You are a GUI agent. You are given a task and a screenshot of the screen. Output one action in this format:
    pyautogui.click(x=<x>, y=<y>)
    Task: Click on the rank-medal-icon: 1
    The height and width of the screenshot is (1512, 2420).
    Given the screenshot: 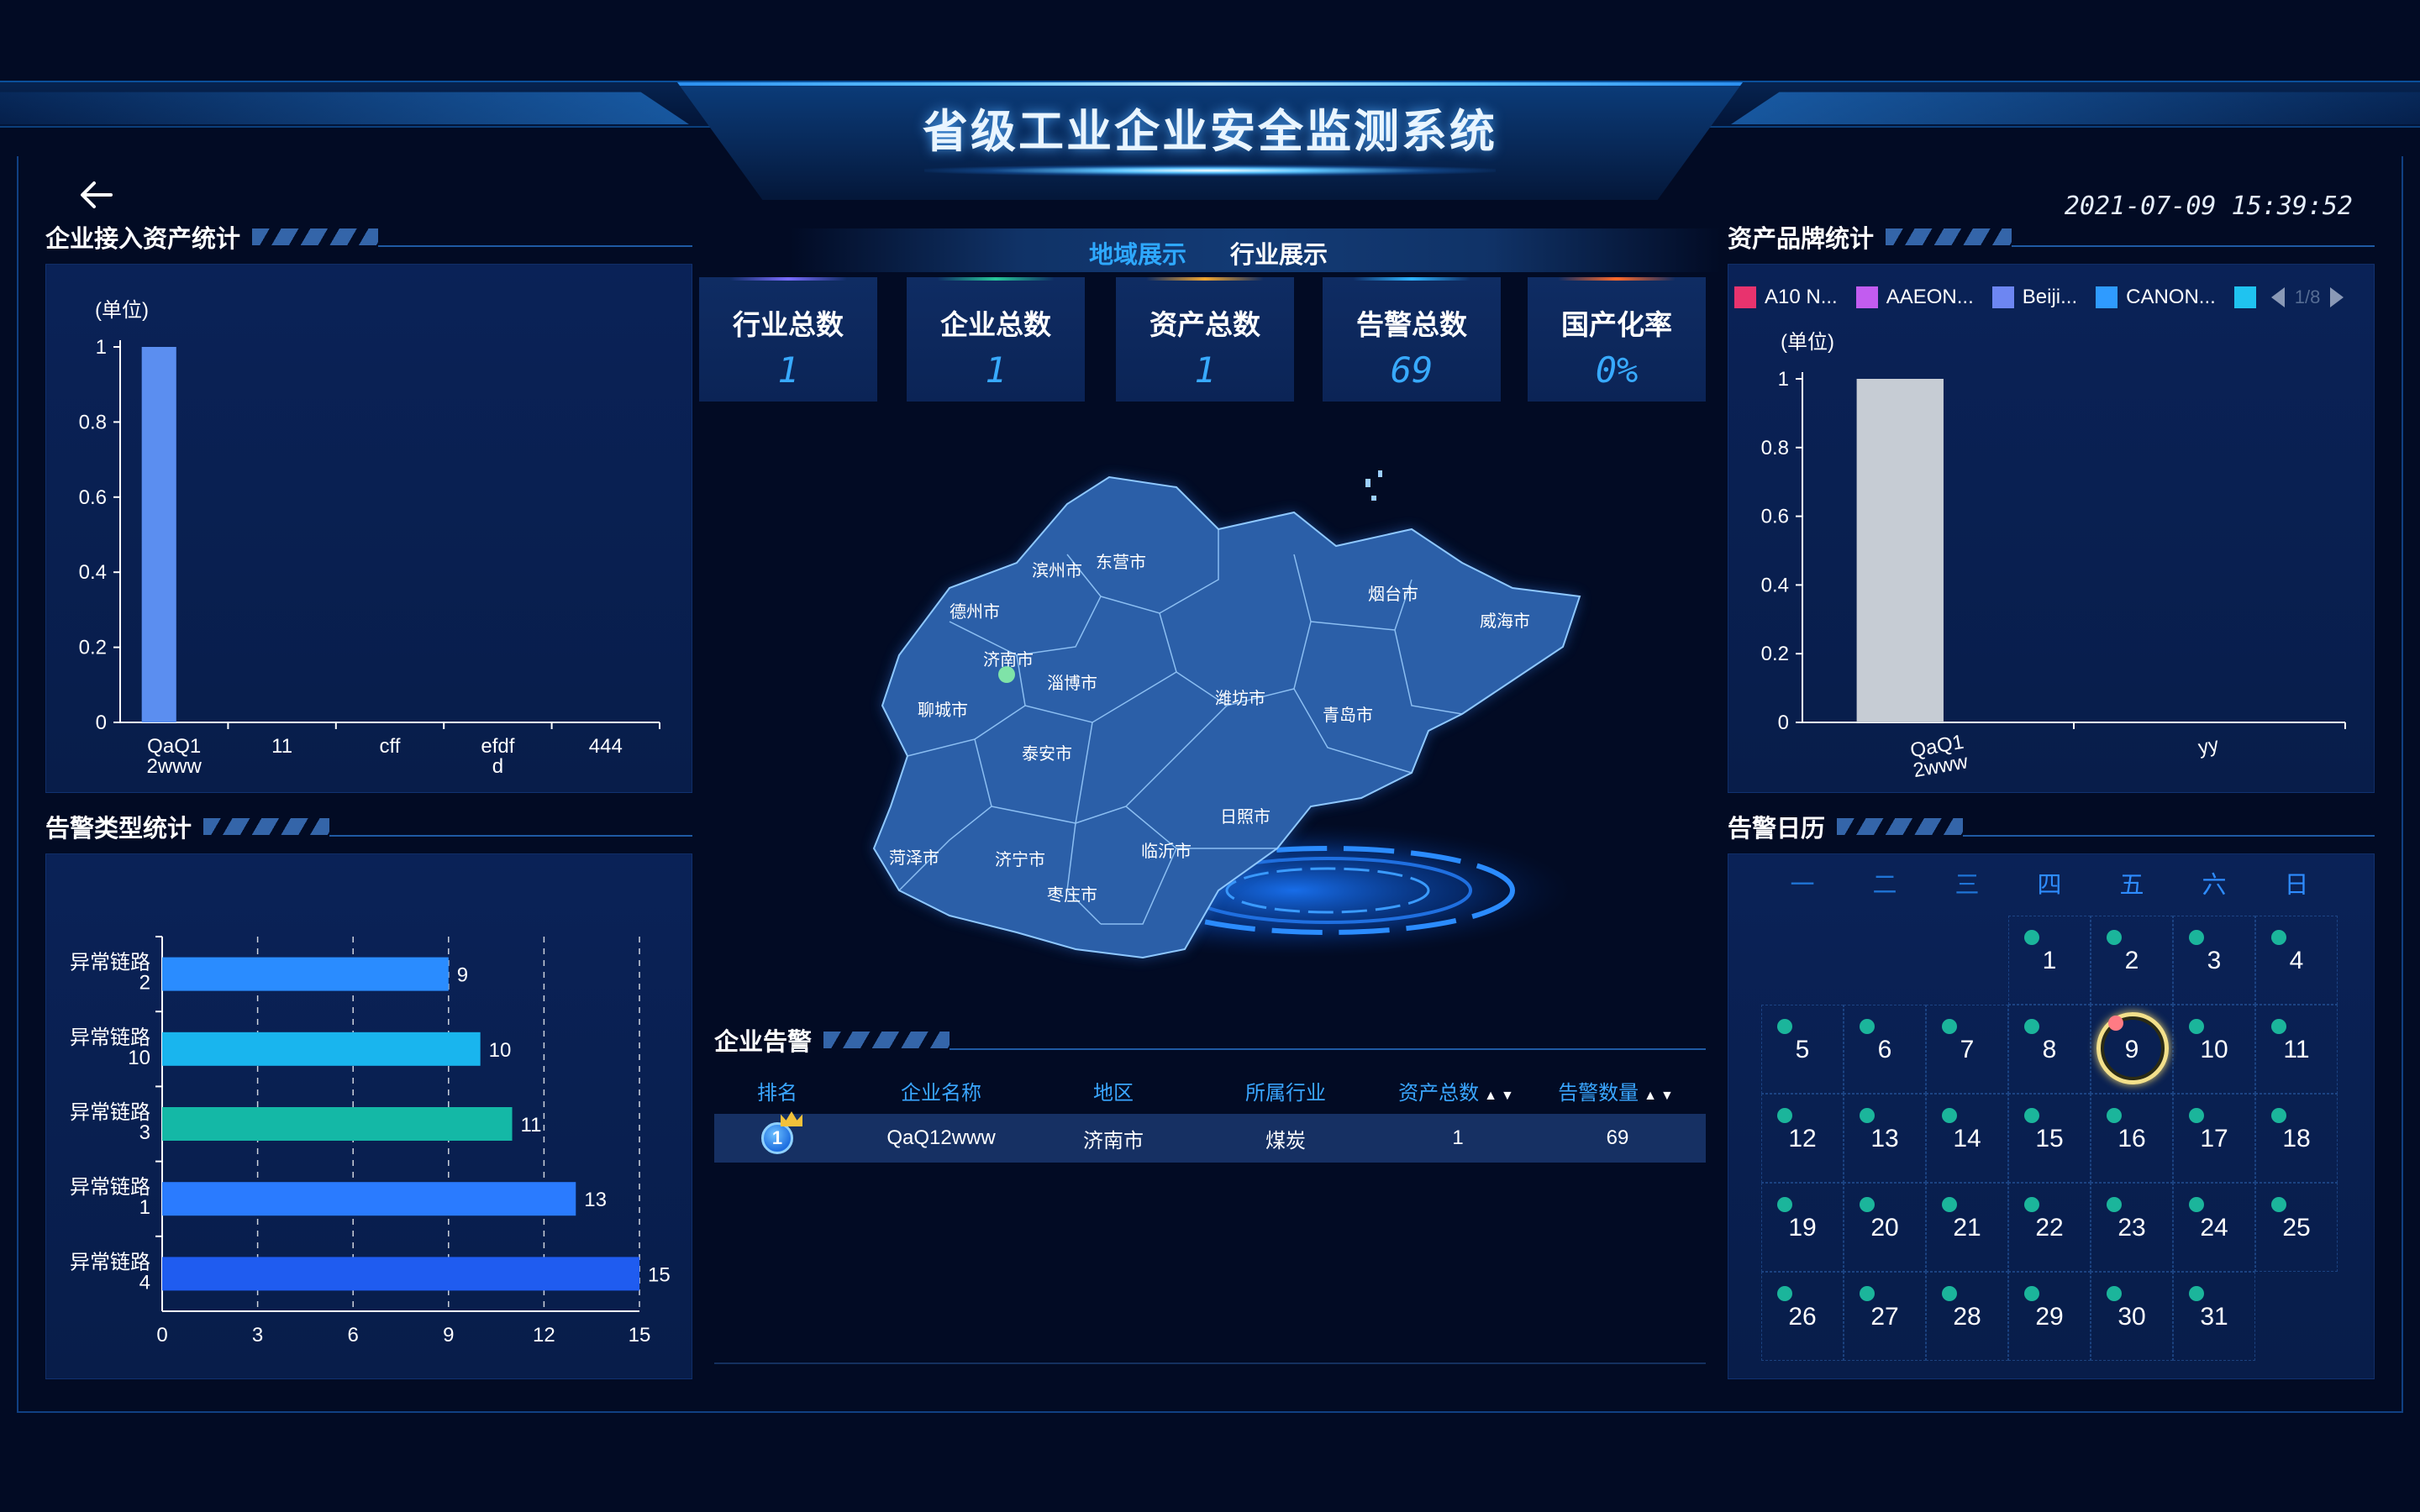 What is the action you would take?
    pyautogui.click(x=781, y=1132)
    